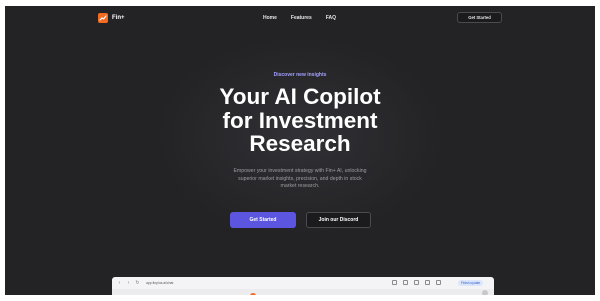  Describe the element at coordinates (118, 18) in the screenshot. I see `brand-name: Fin+` at that location.